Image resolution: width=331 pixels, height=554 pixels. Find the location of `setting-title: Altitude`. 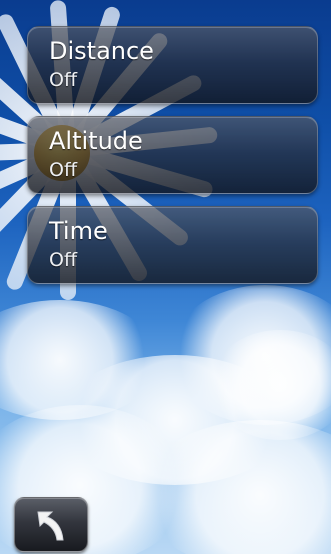

setting-title: Altitude is located at coordinates (96, 141).